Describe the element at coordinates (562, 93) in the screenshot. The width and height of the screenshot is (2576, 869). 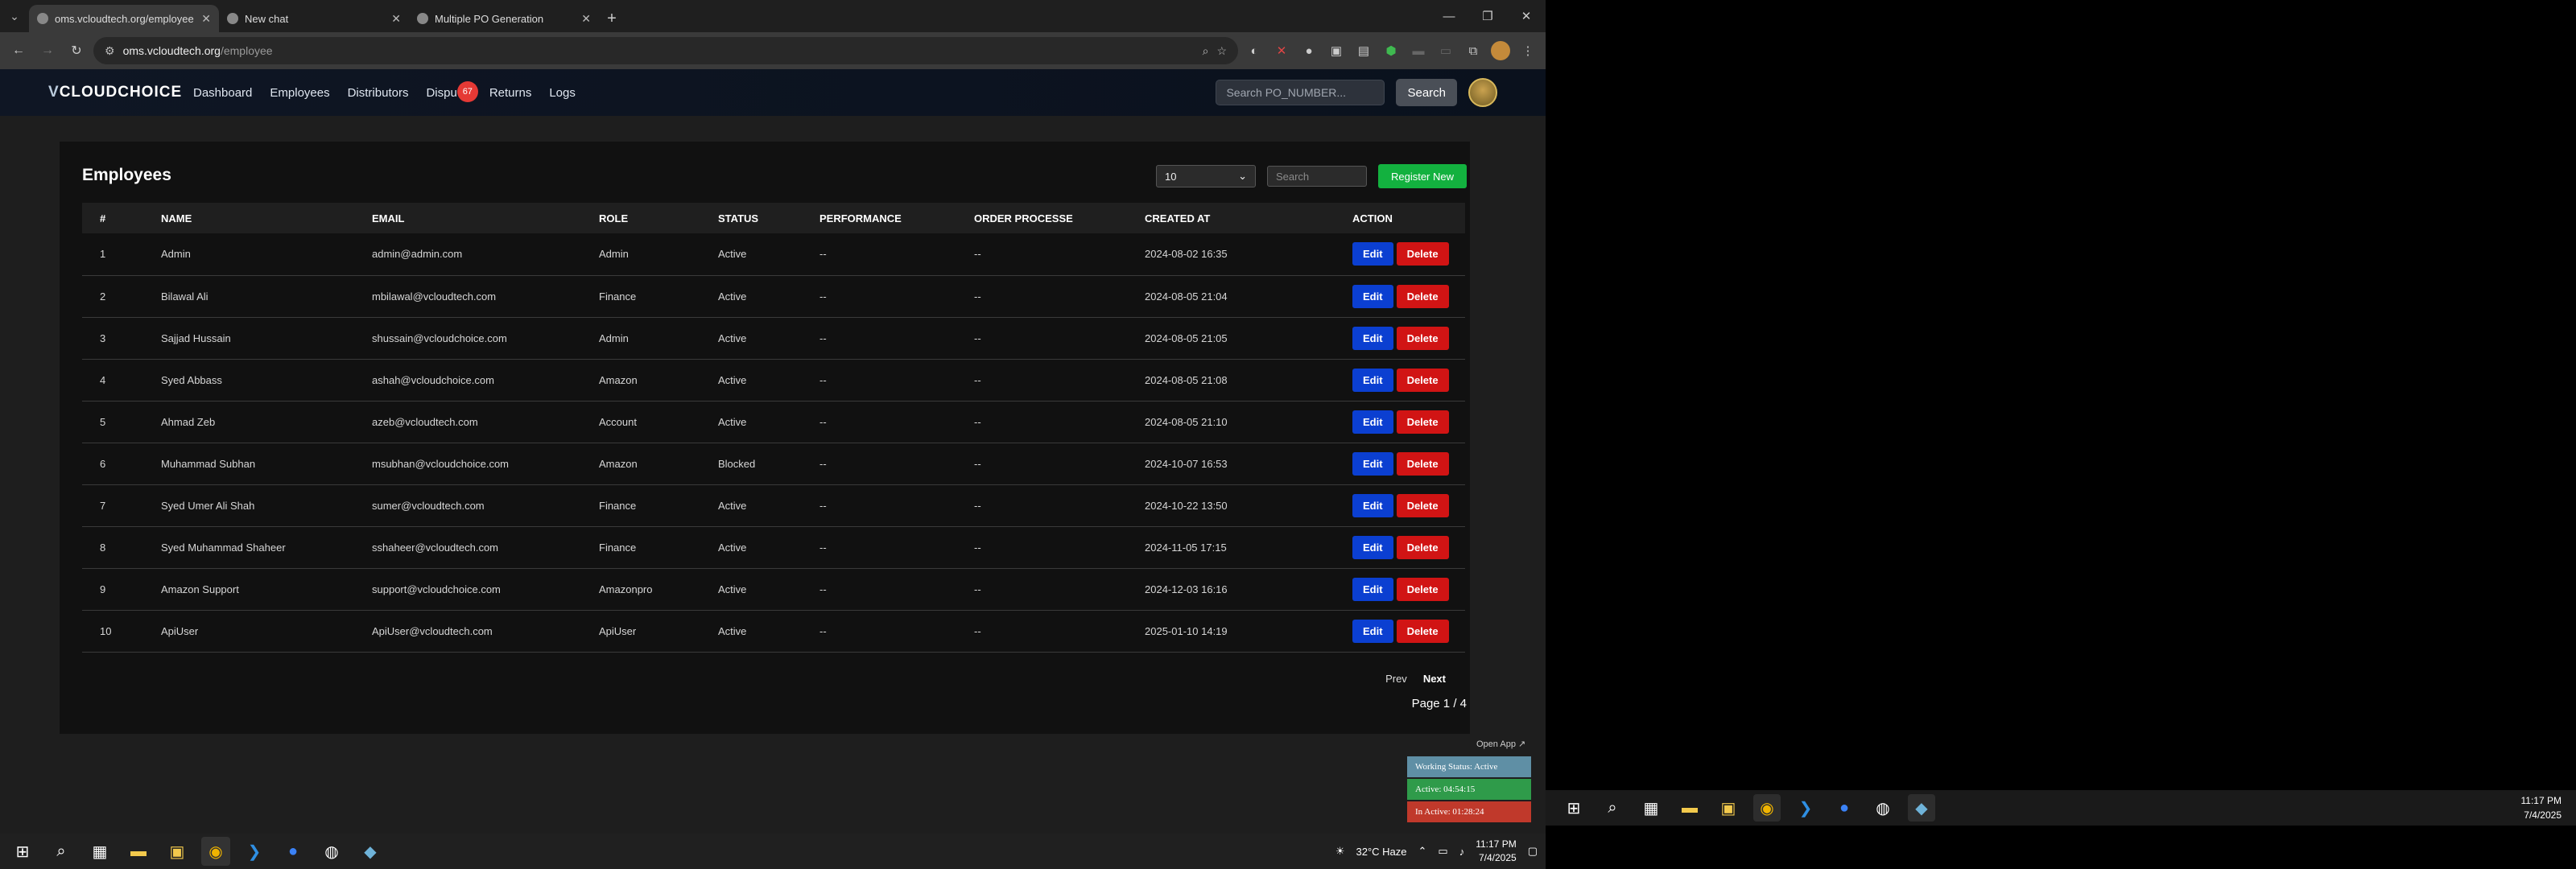
I see `nav-logs: Logs` at that location.